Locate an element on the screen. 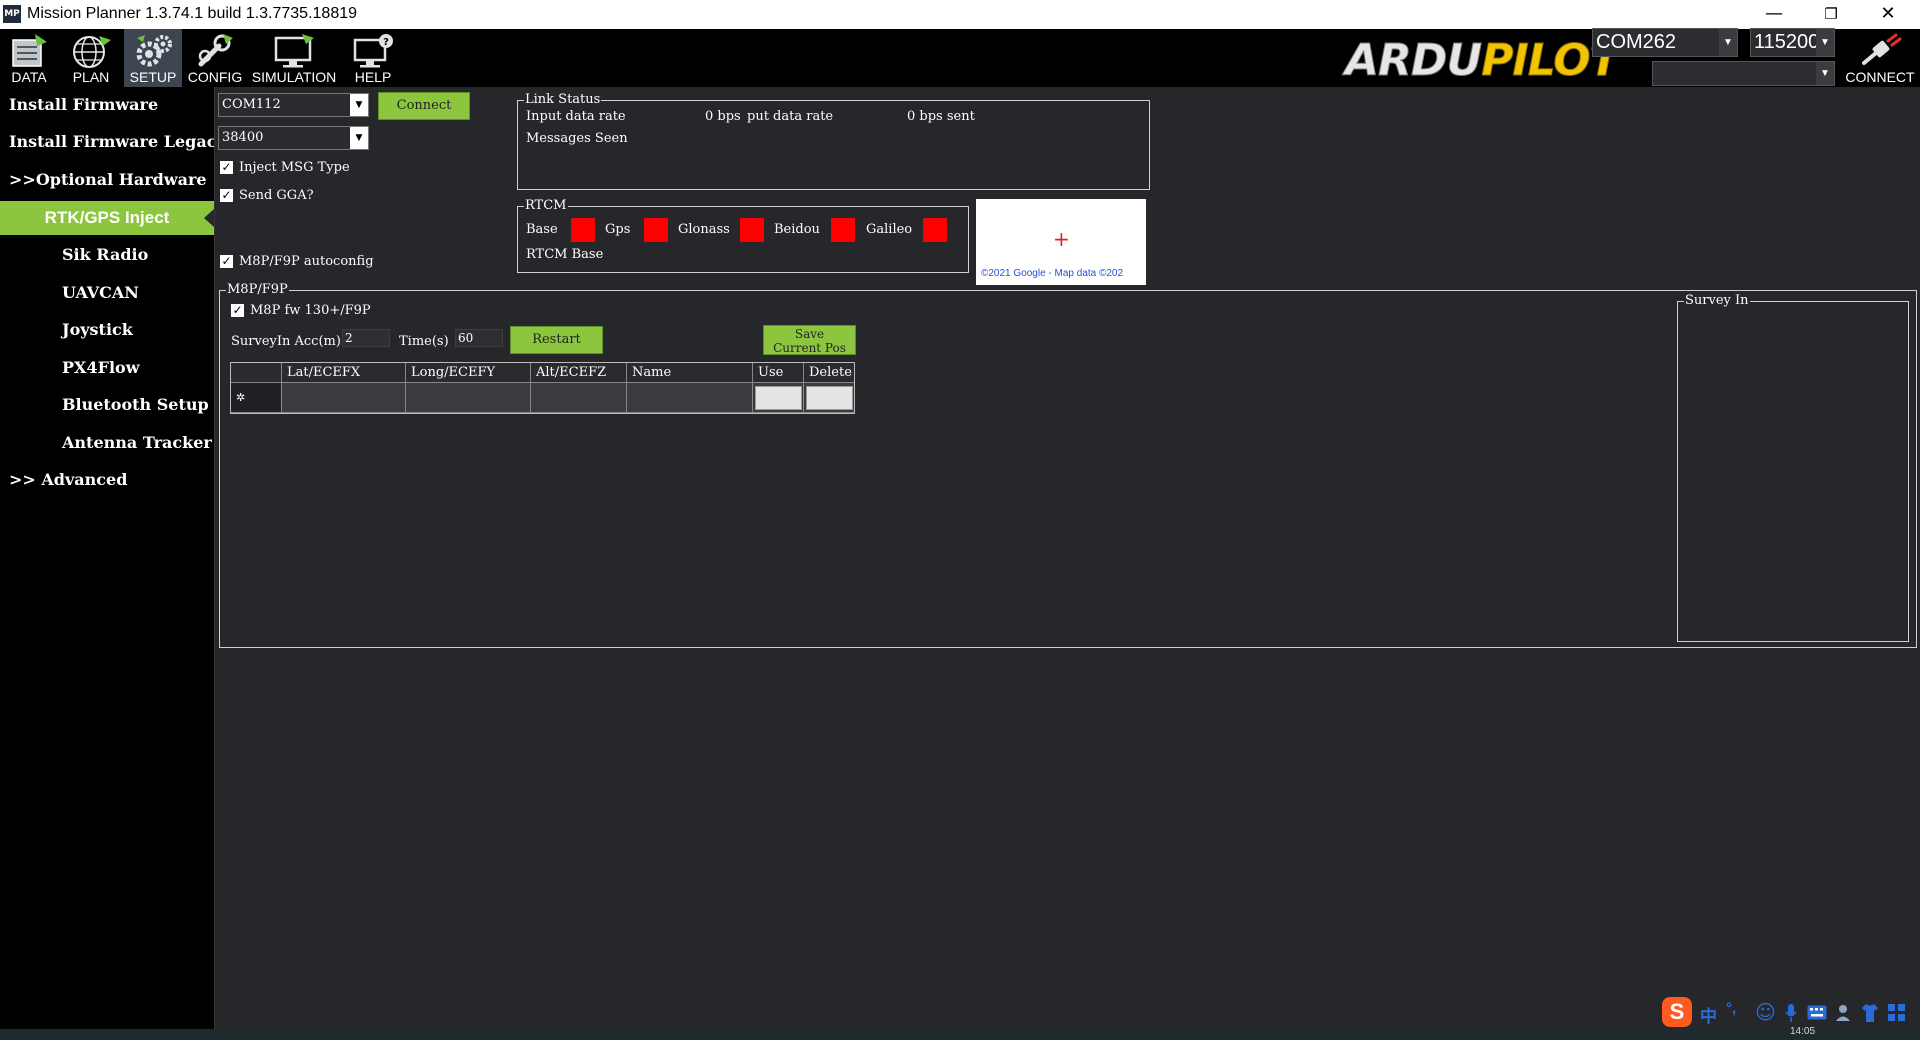 The image size is (1920, 1040). sogou-ime-icon: S is located at coordinates (1677, 1012).